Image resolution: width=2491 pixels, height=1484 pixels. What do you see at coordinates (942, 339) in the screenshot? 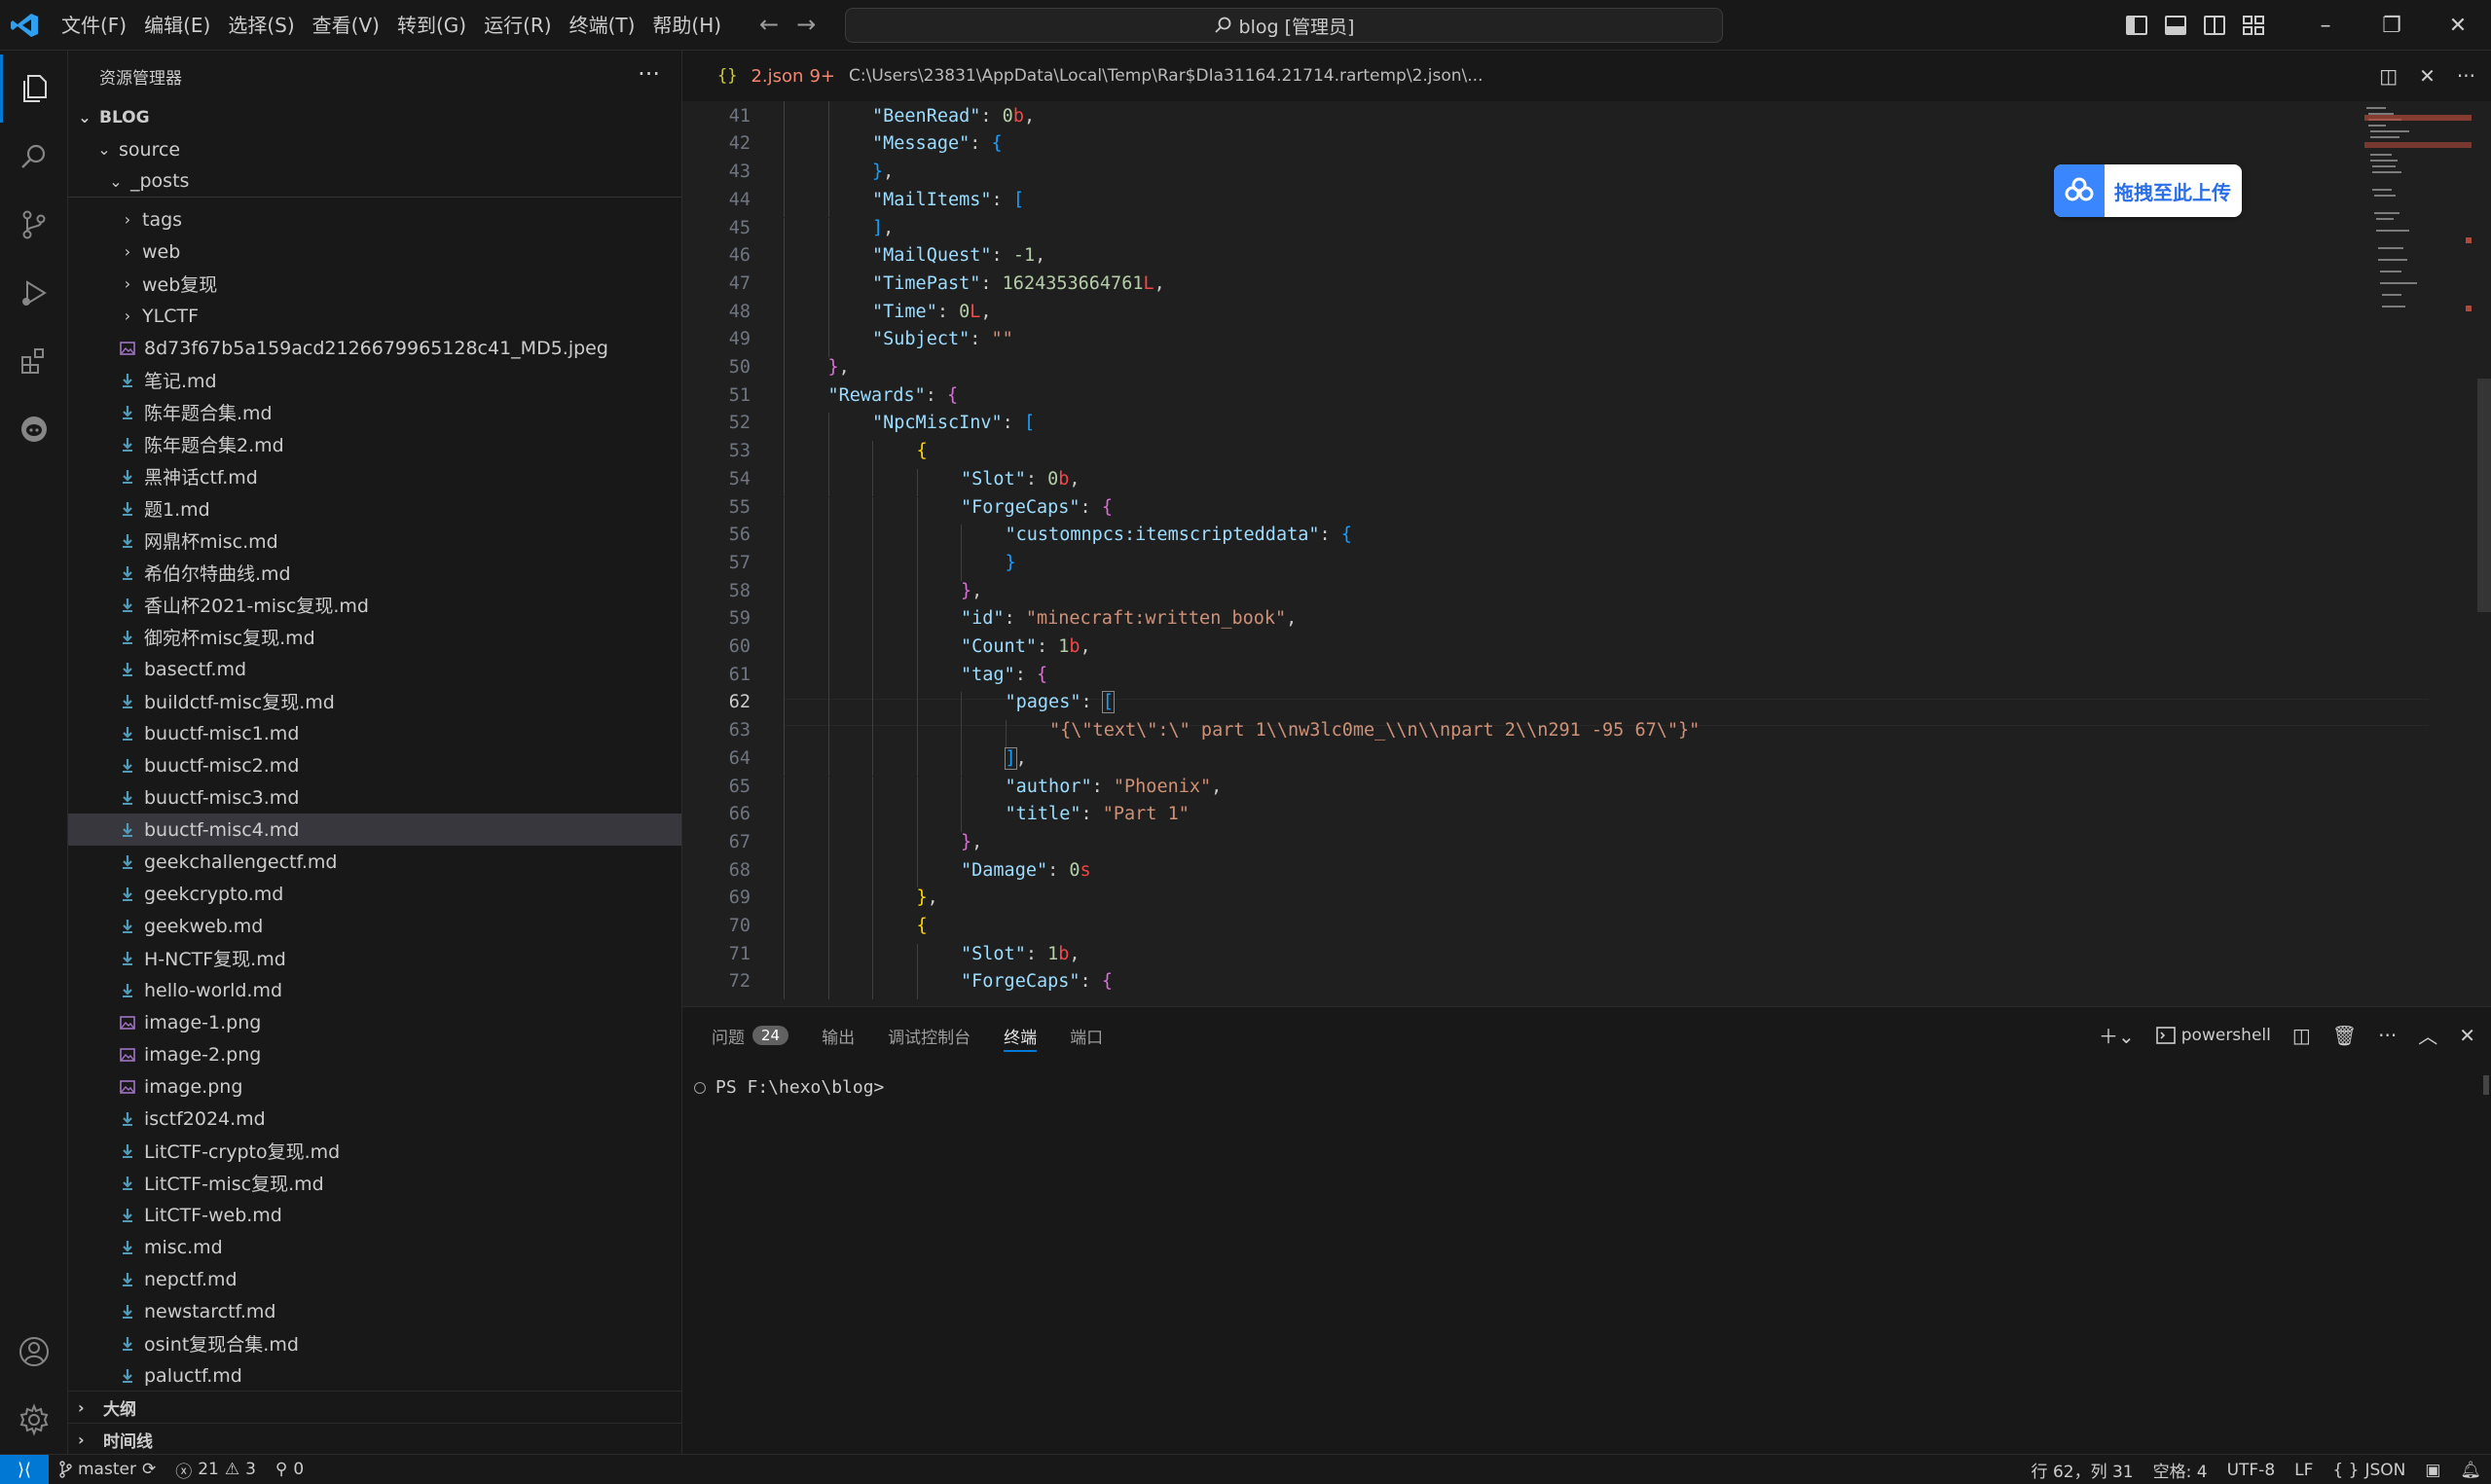
I see `code-line: "Subject": ""` at bounding box center [942, 339].